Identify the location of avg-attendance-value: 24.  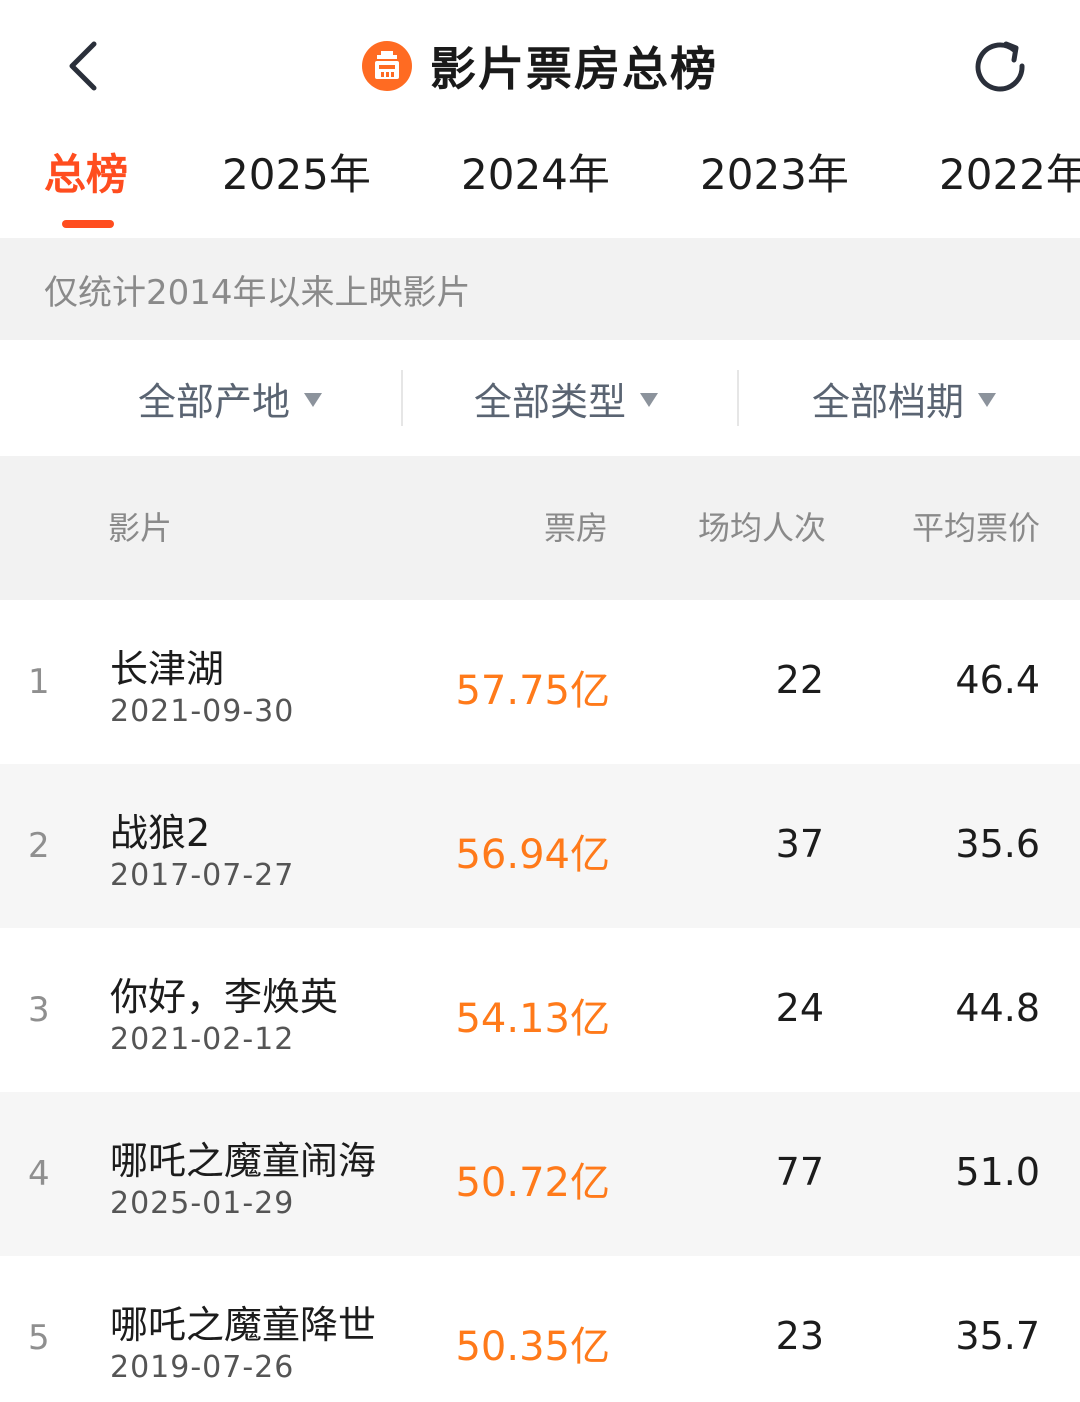
(799, 1008).